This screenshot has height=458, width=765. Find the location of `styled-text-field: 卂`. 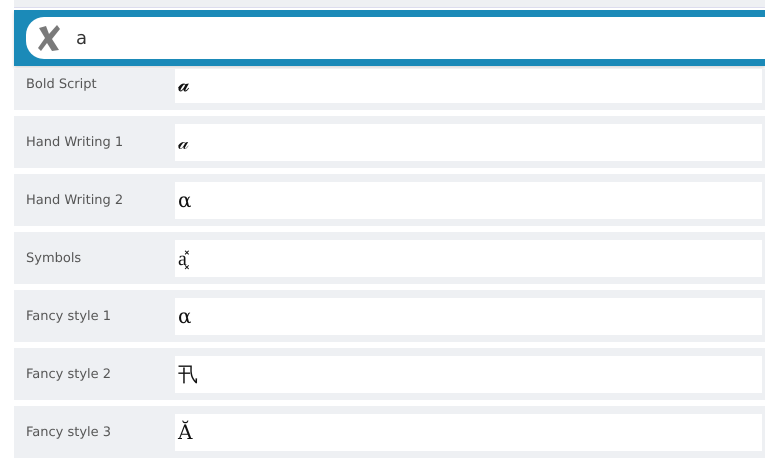

styled-text-field: 卂 is located at coordinates (468, 374).